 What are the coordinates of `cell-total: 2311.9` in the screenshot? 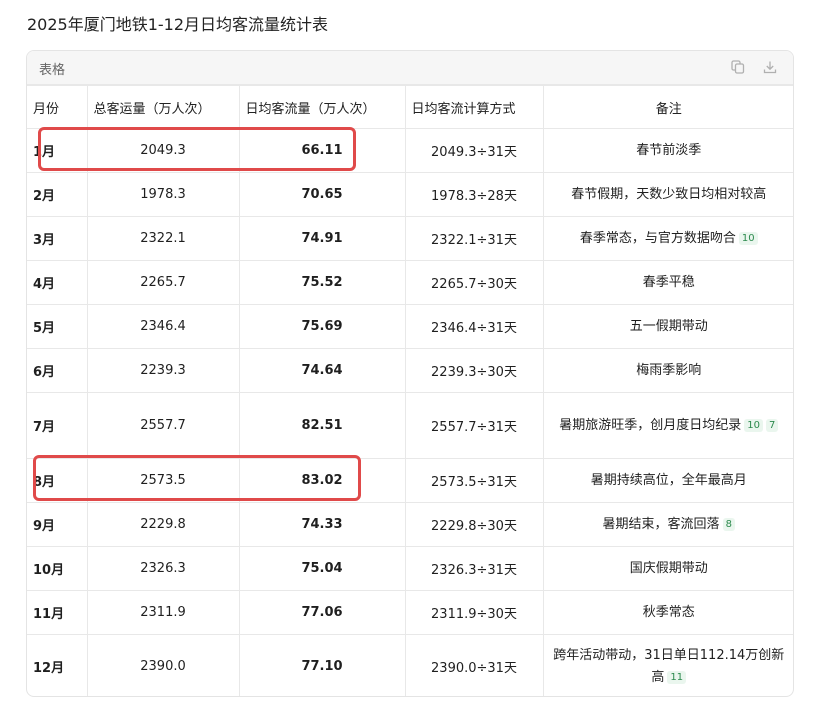 It's located at (163, 612).